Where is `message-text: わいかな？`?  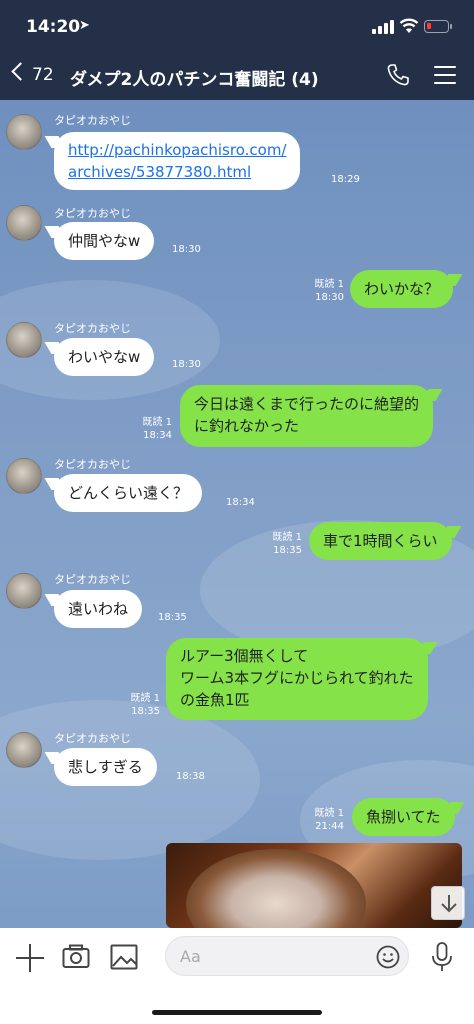
message-text: わいかな？ is located at coordinates (402, 289).